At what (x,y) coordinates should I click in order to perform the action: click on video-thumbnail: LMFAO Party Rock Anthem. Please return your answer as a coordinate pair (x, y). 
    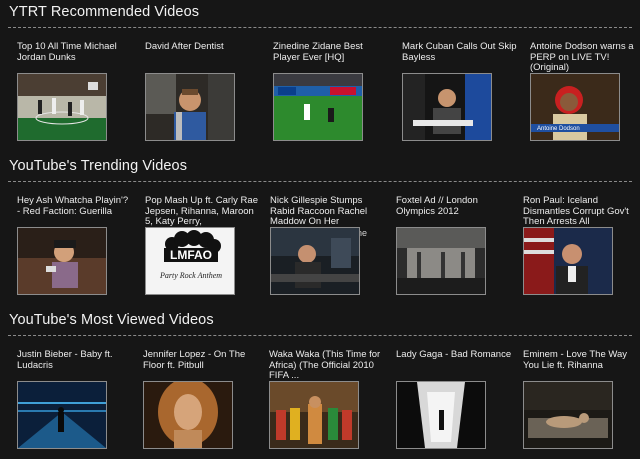
    Looking at the image, I should click on (190, 261).